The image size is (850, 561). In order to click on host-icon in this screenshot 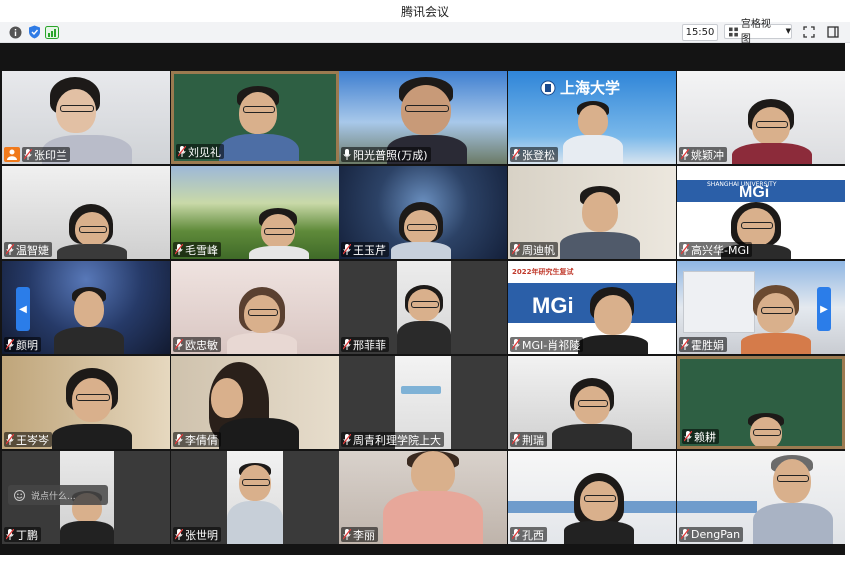, I will do `click(12, 154)`.